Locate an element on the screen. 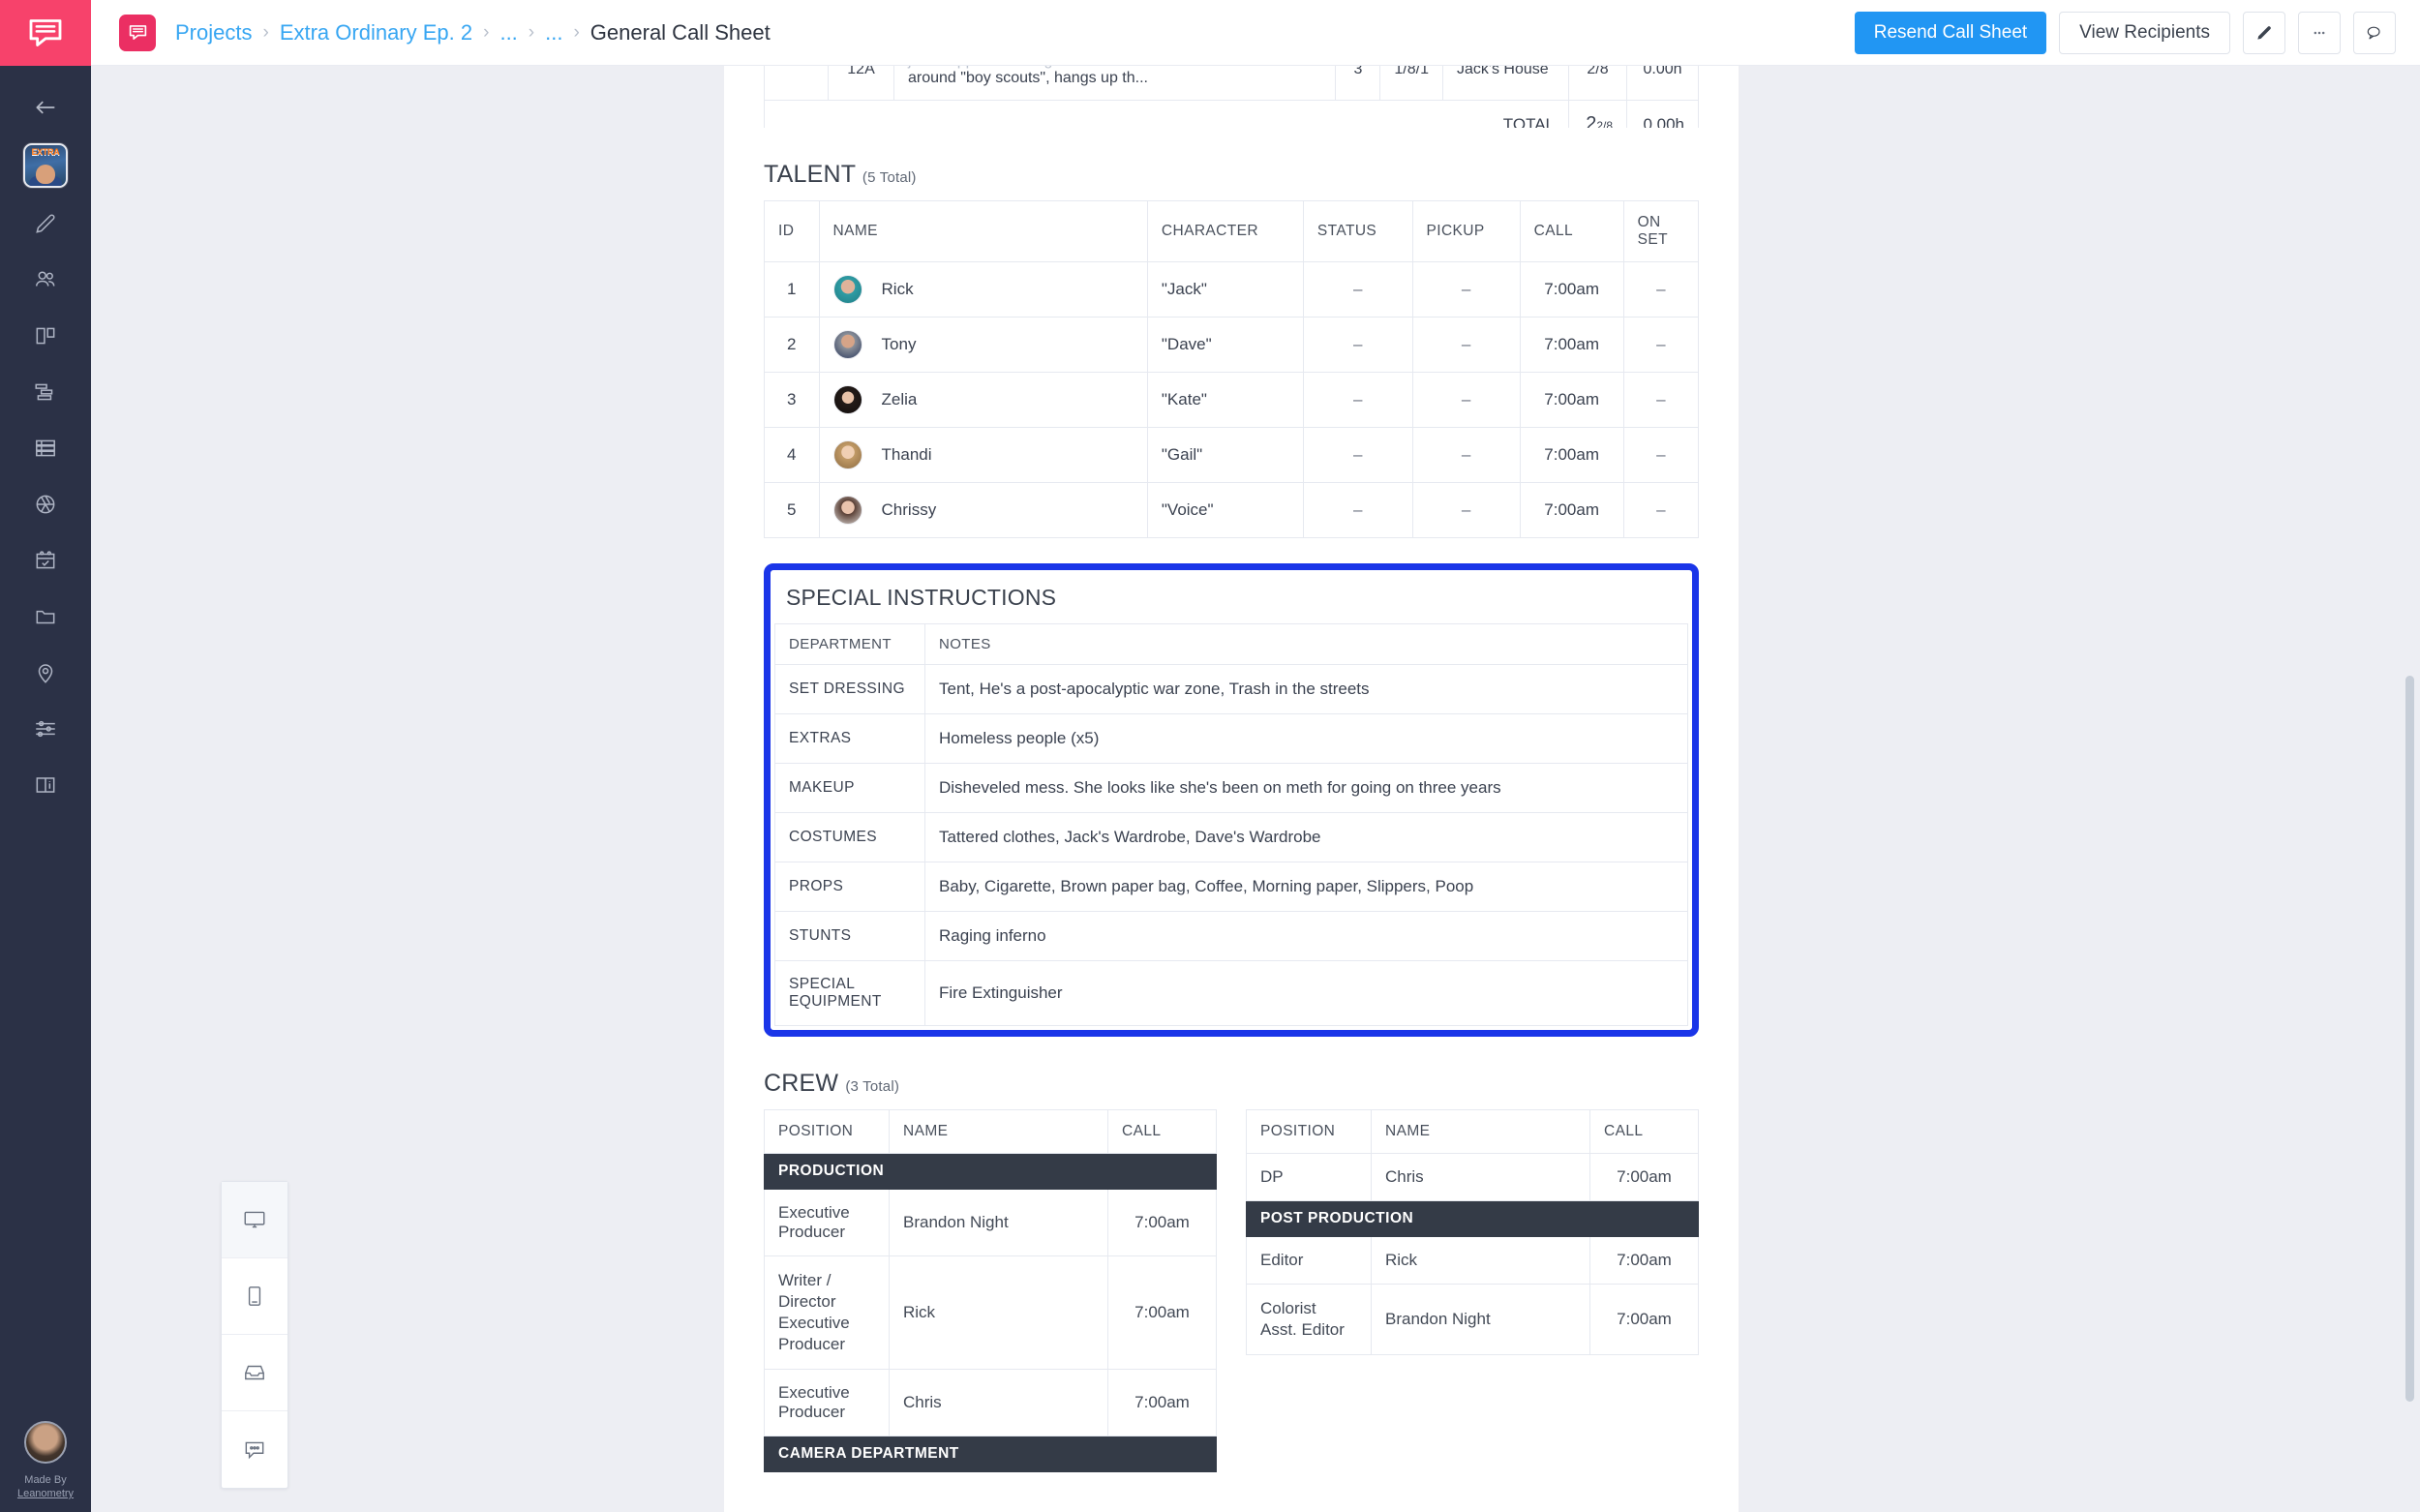 The height and width of the screenshot is (1512, 2420). chat-bubble-icon is located at coordinates (2373, 32).